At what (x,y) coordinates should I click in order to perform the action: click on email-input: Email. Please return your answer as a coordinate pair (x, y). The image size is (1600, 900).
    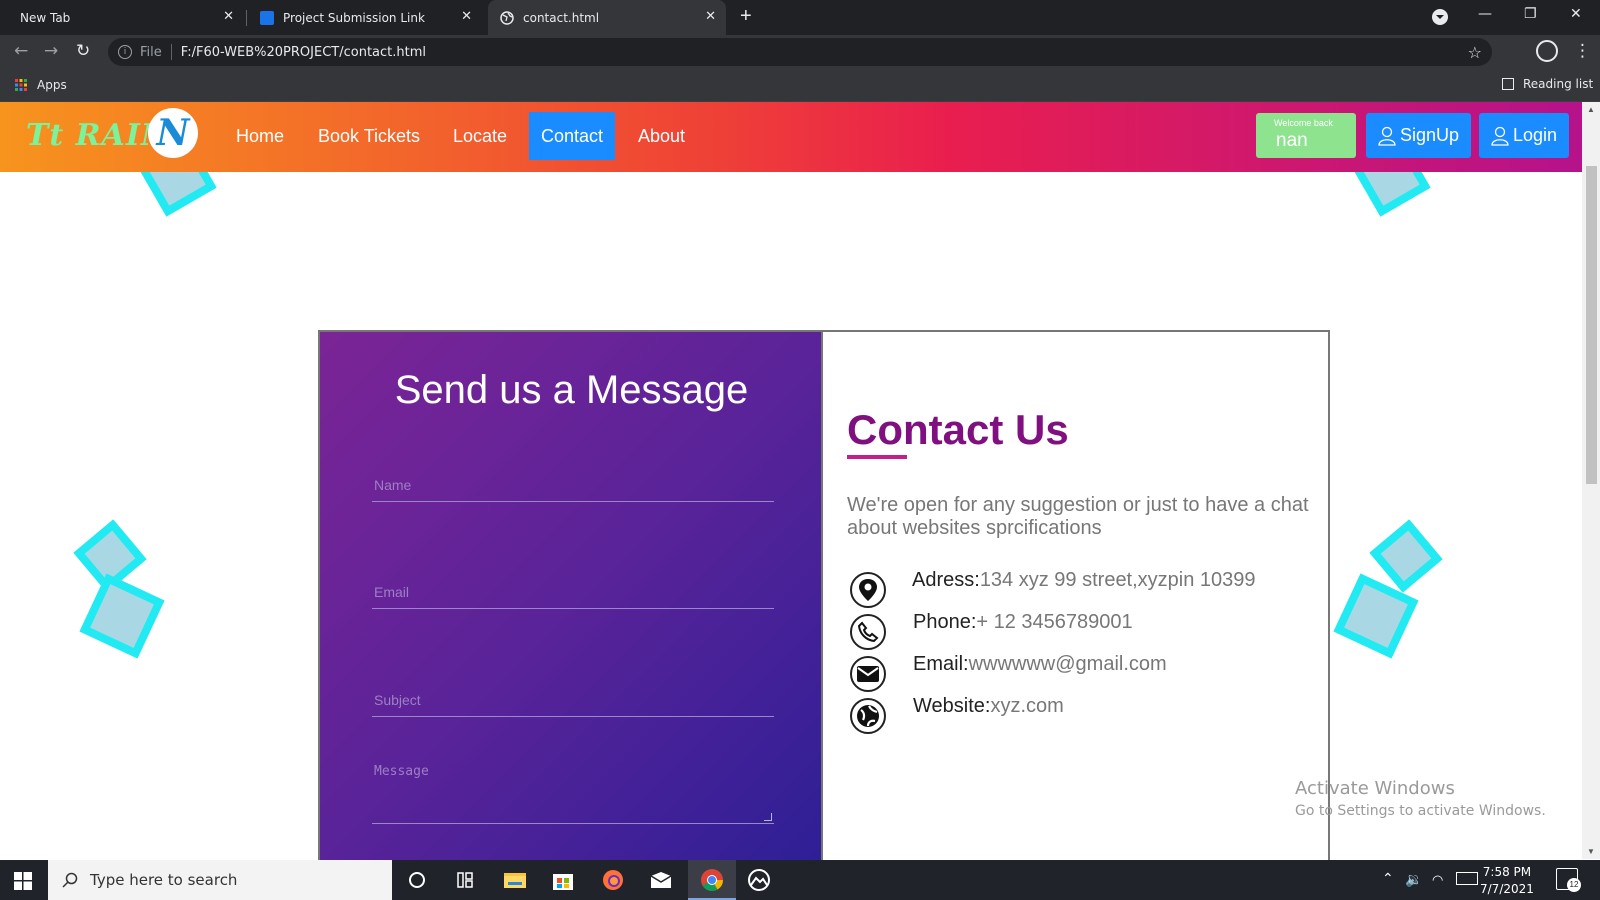
    Looking at the image, I should click on (573, 592).